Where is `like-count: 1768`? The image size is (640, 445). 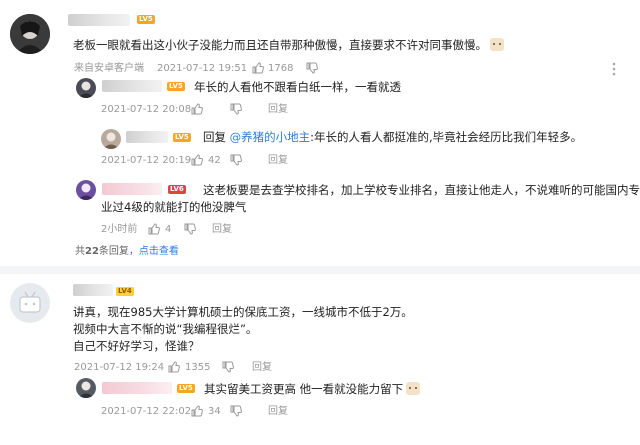 like-count: 1768 is located at coordinates (281, 68).